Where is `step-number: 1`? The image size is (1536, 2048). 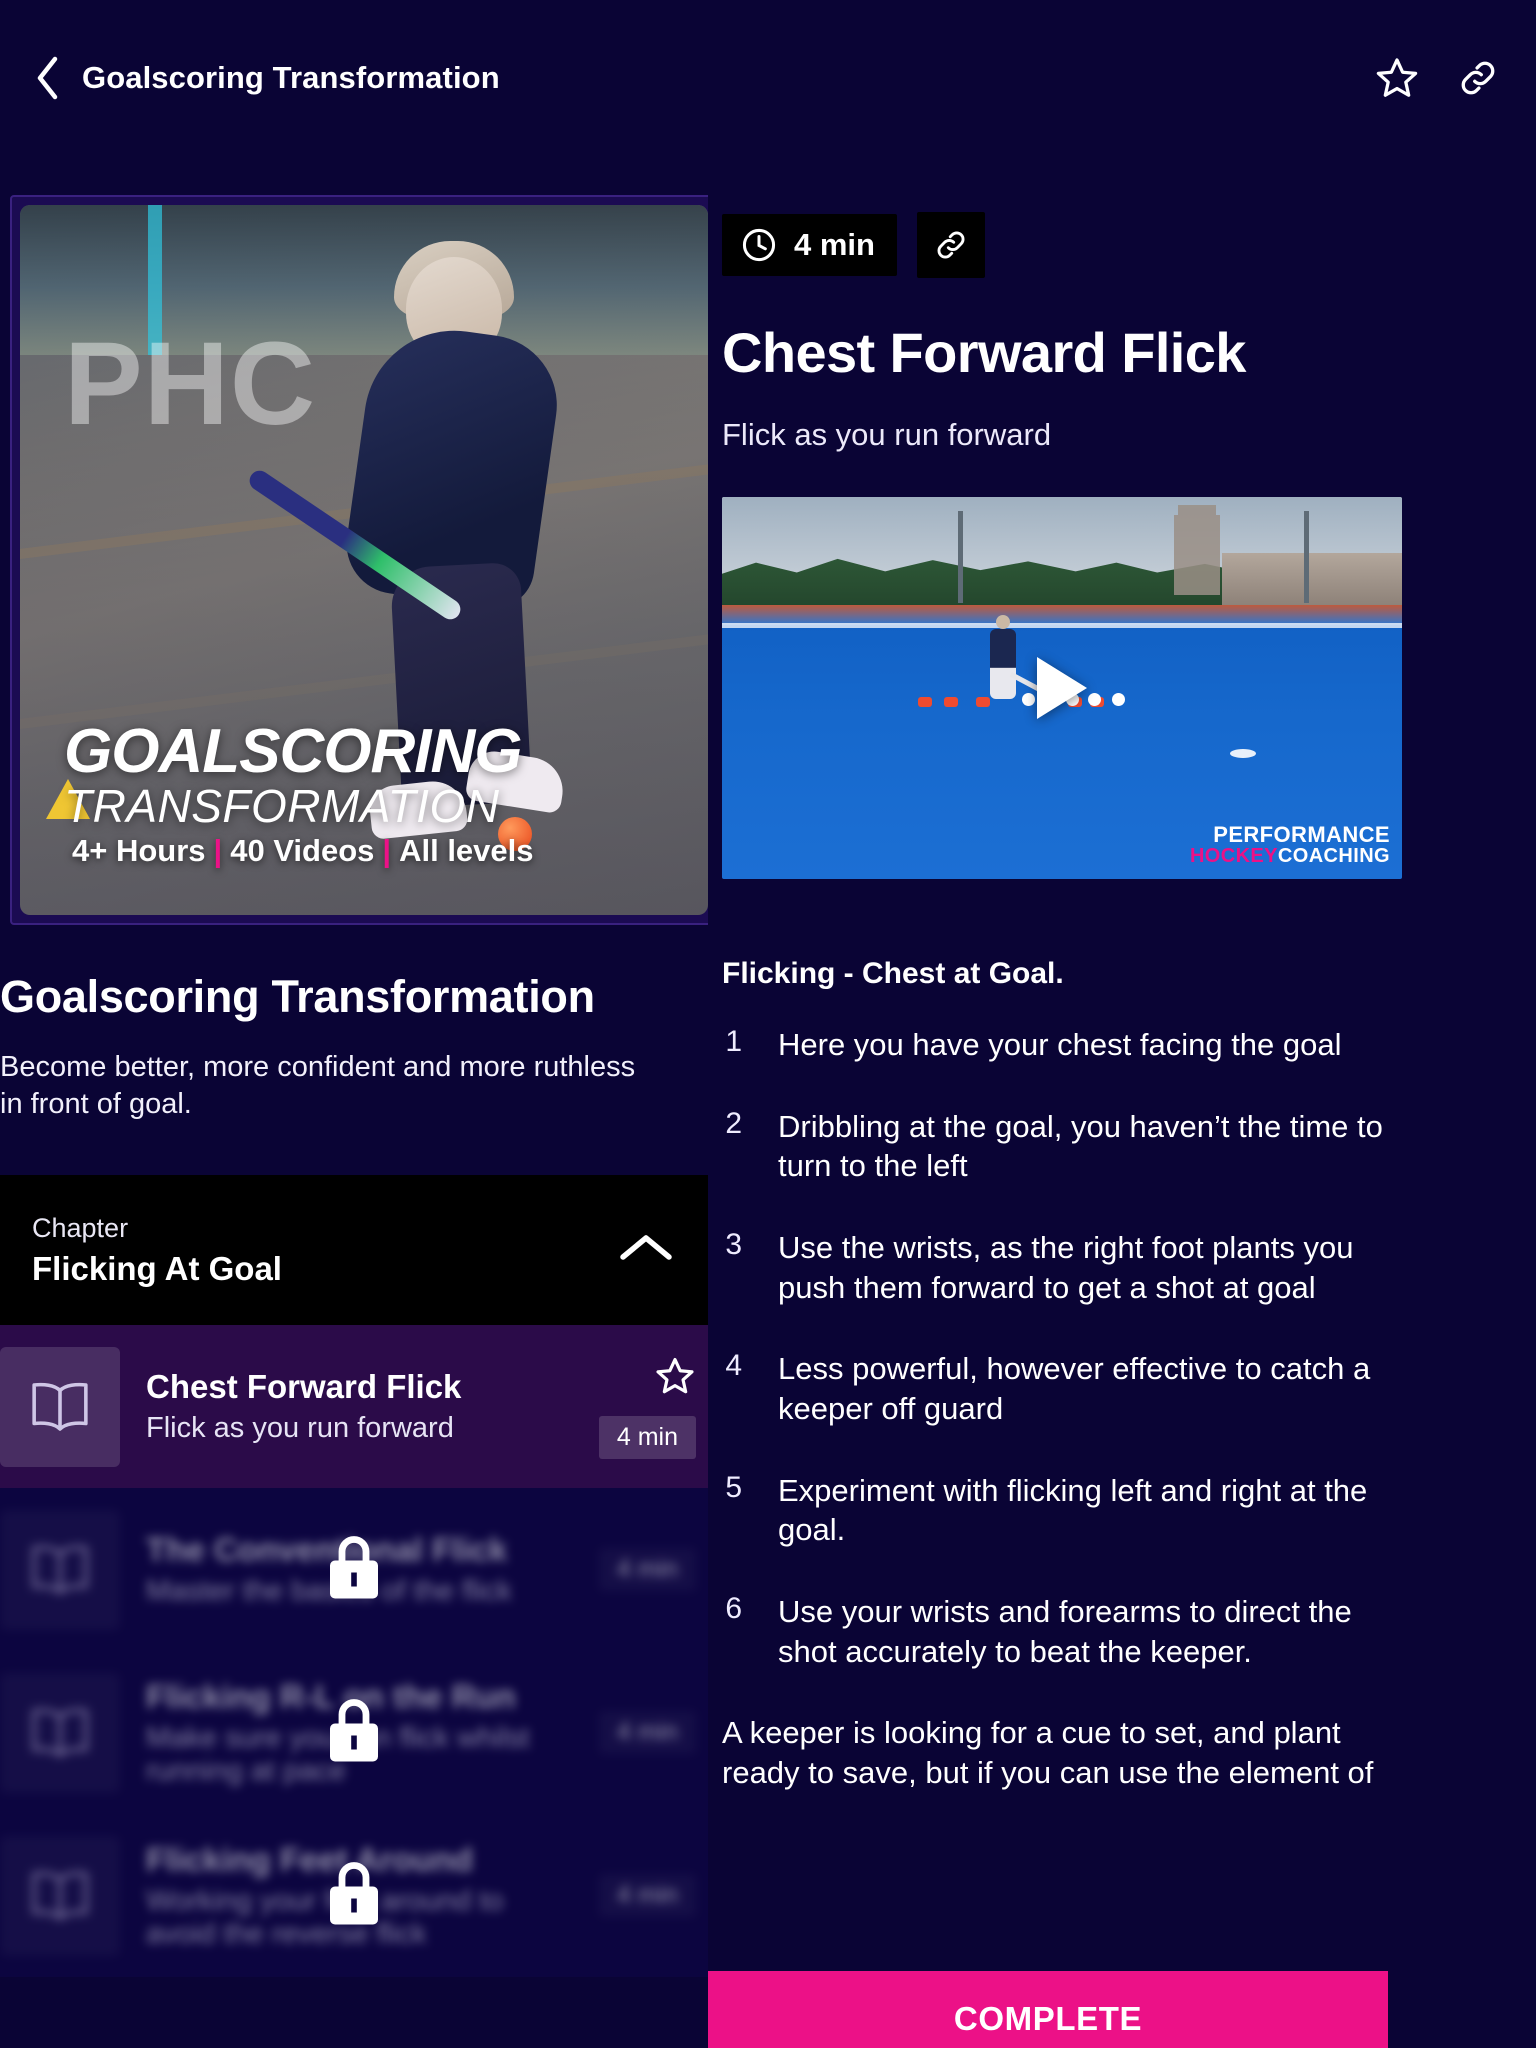
step-number: 1 is located at coordinates (733, 1041).